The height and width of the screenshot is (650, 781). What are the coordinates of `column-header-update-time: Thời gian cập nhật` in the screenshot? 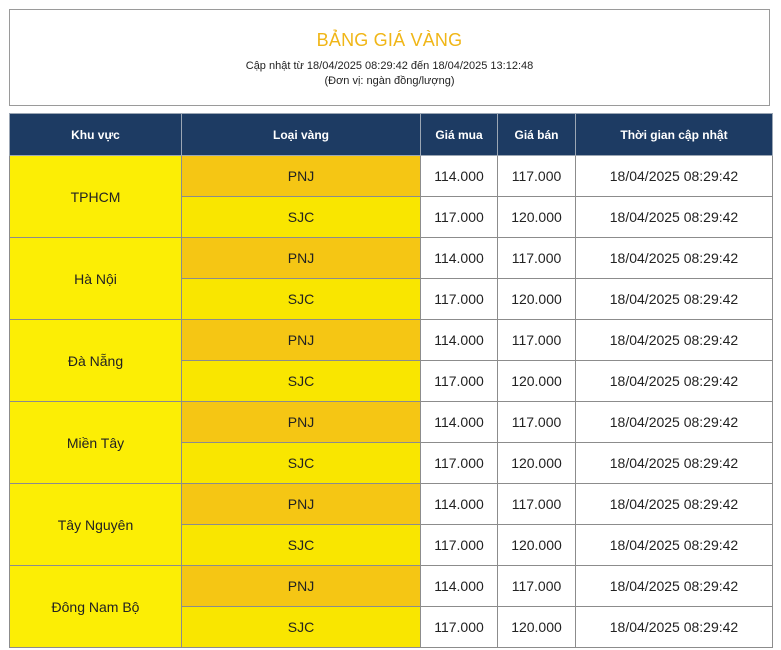 It's located at (674, 134).